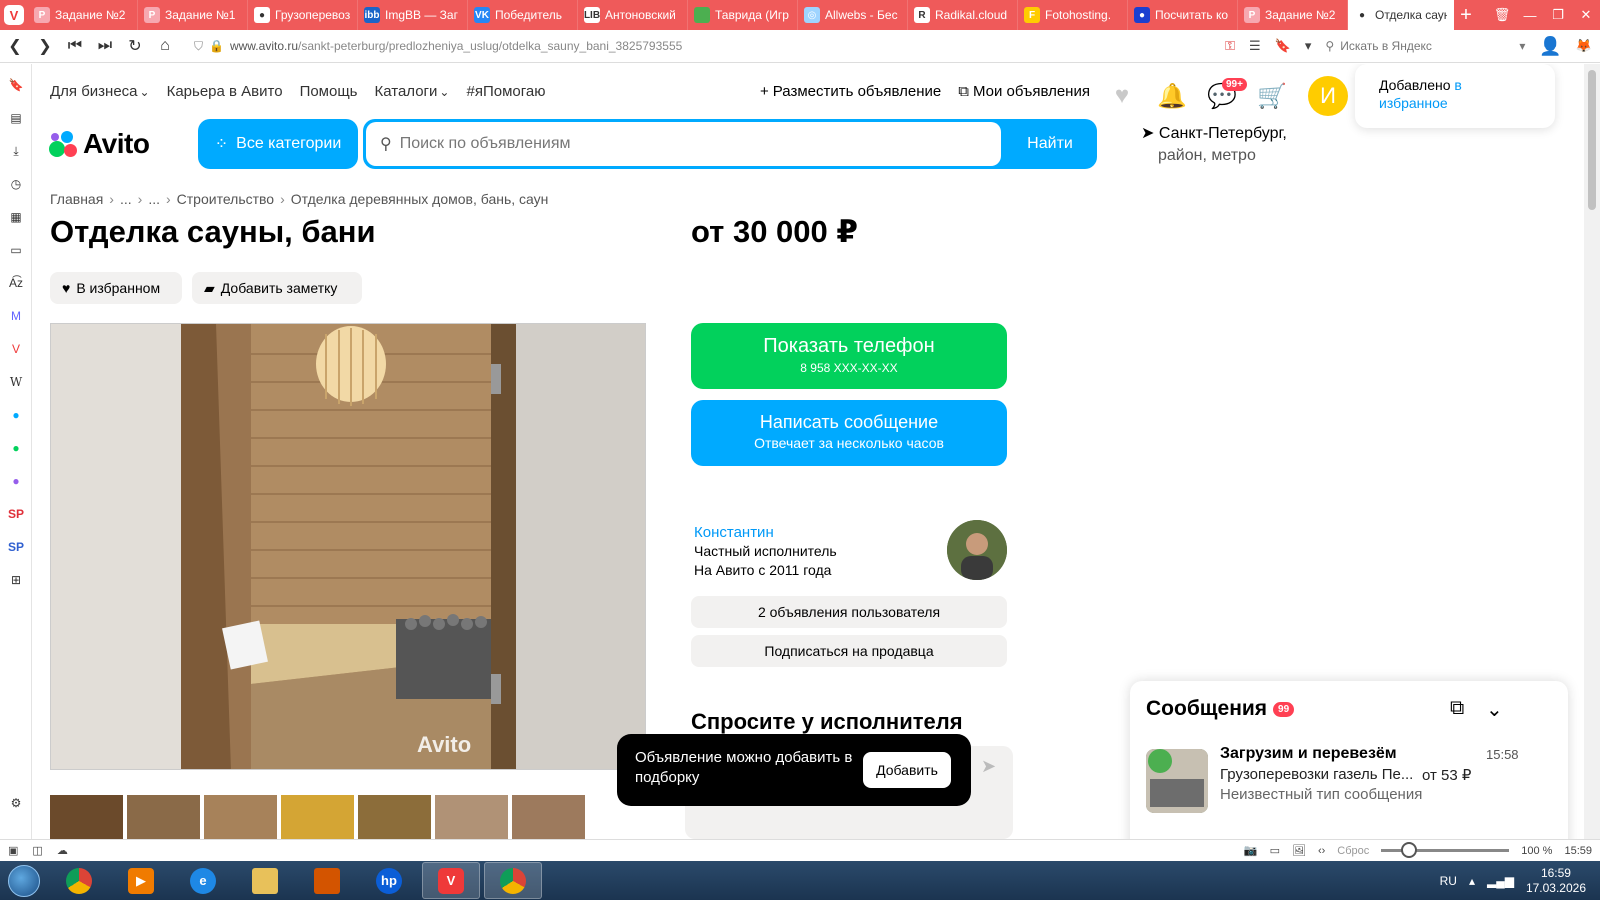  What do you see at coordinates (16, 250) in the screenshot?
I see `window-panel-icon: ▭` at bounding box center [16, 250].